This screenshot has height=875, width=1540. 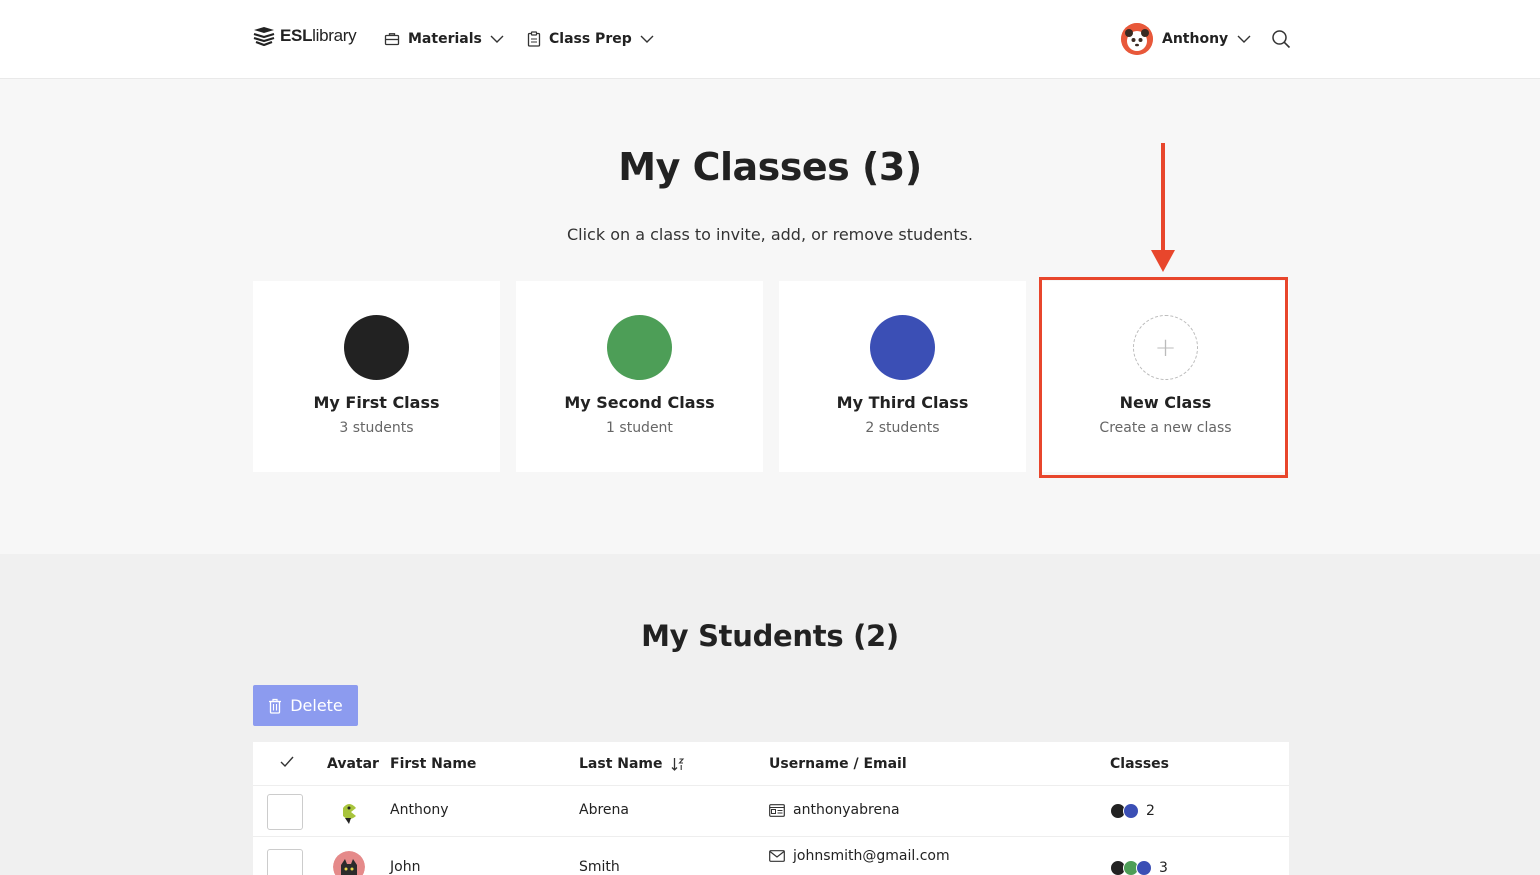 I want to click on student-first-name: Anthony, so click(x=419, y=810).